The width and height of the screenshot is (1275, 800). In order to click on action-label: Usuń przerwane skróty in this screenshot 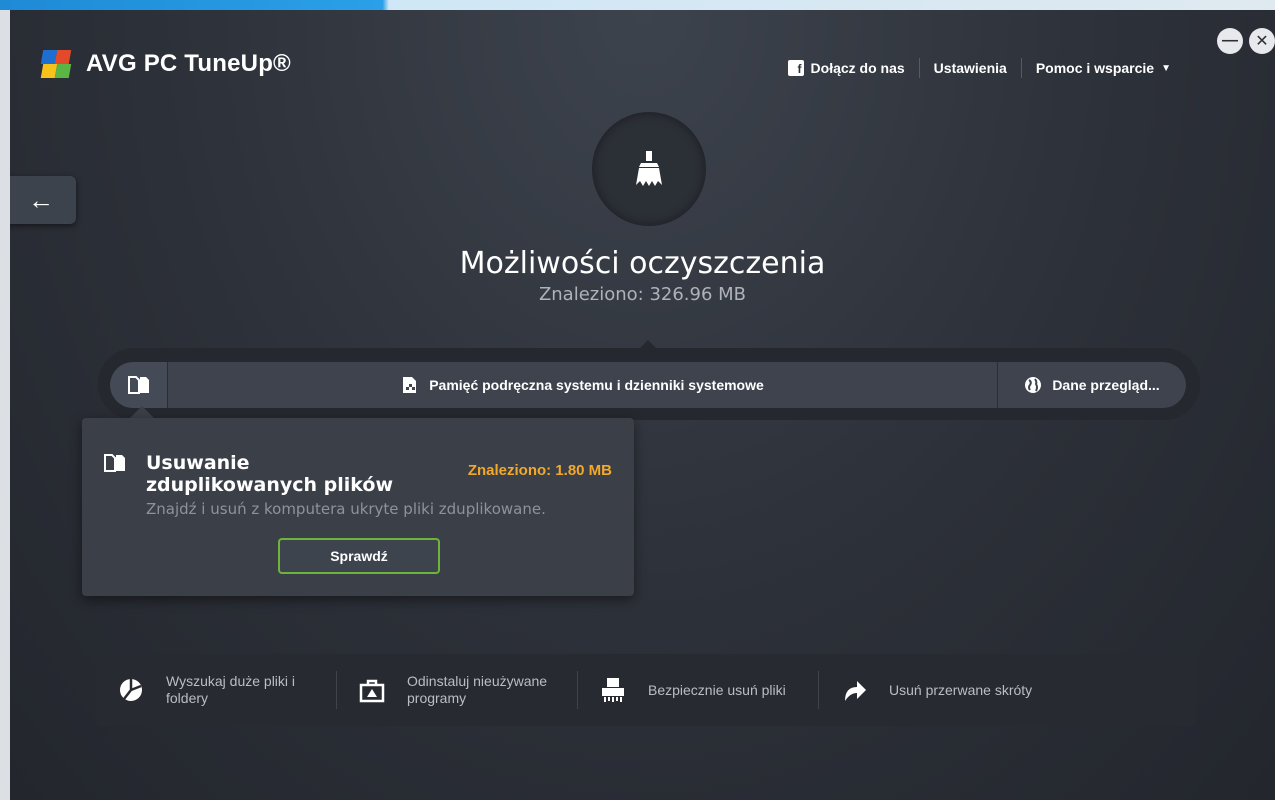, I will do `click(961, 689)`.